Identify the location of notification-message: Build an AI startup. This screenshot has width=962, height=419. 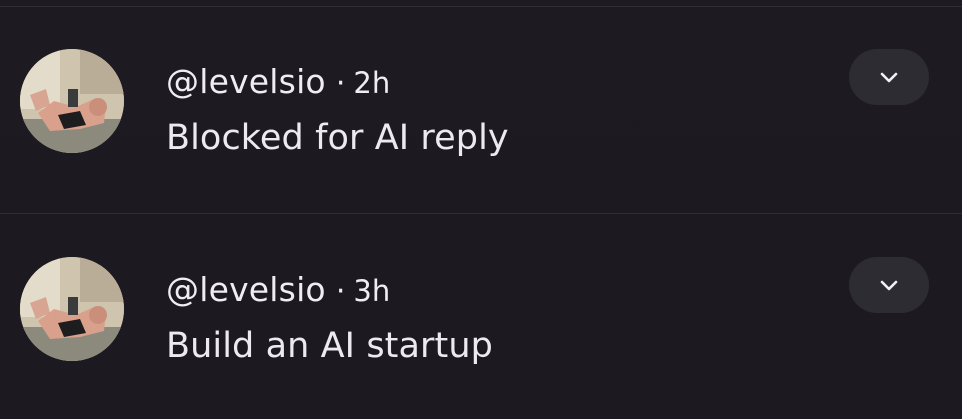
(329, 346).